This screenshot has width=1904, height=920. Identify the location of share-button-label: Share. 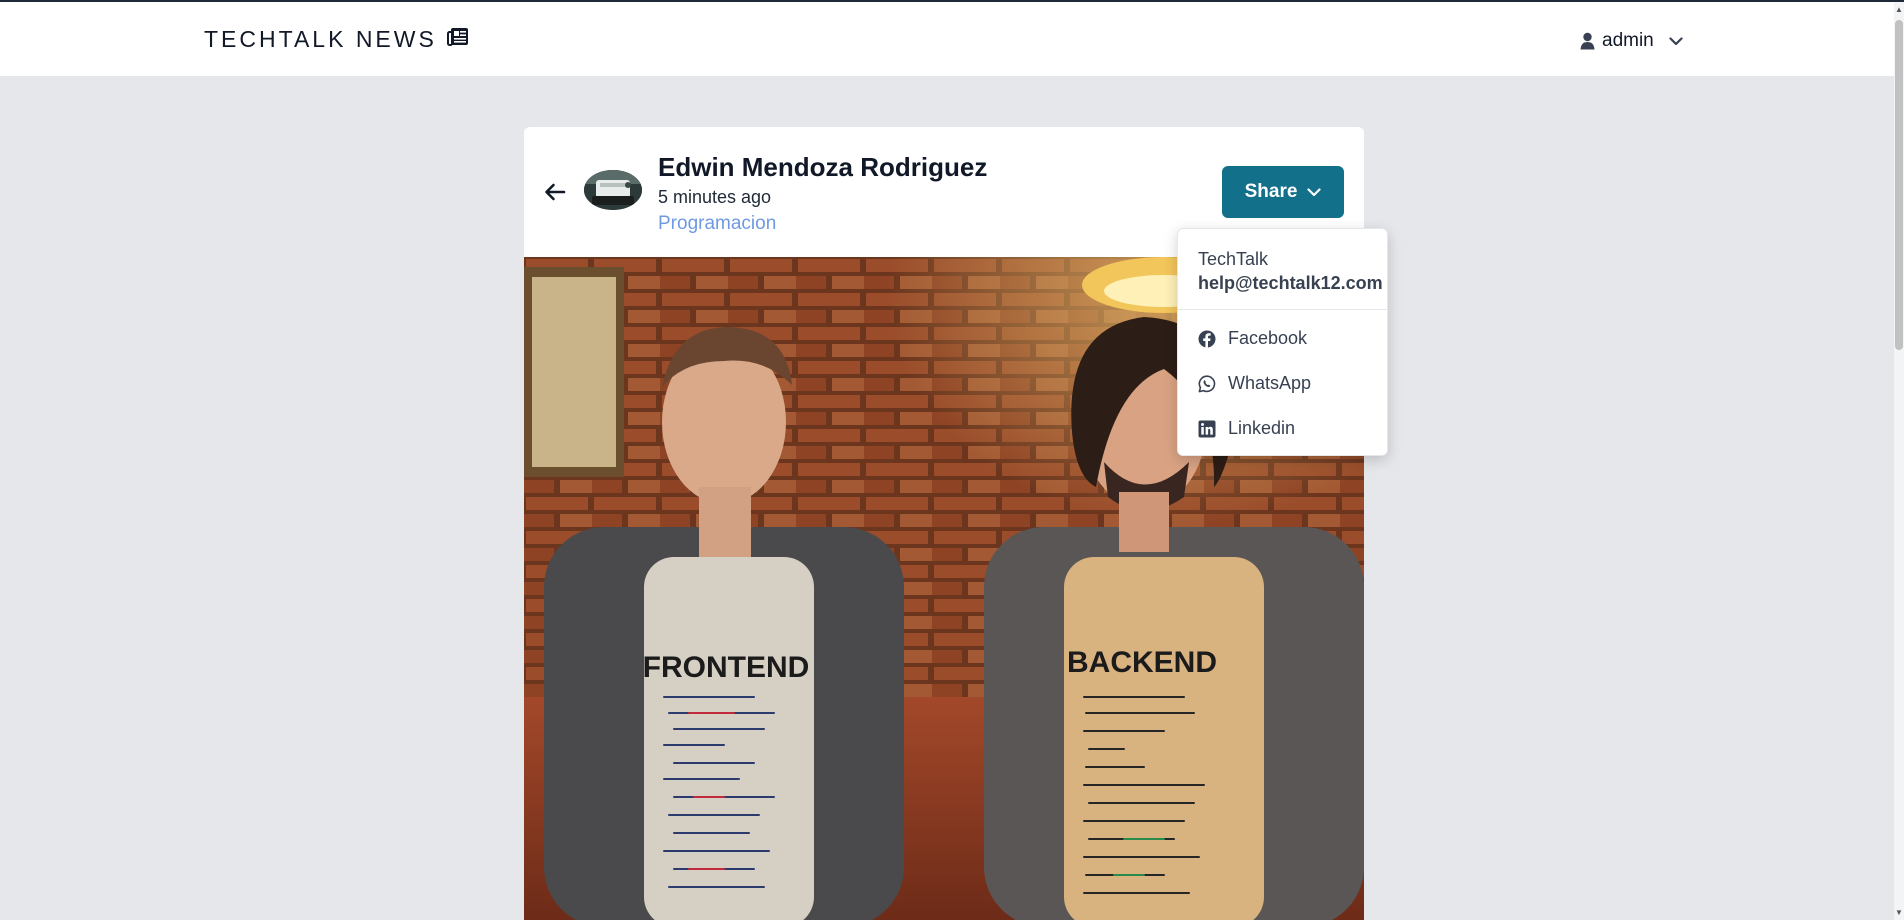
(1271, 191).